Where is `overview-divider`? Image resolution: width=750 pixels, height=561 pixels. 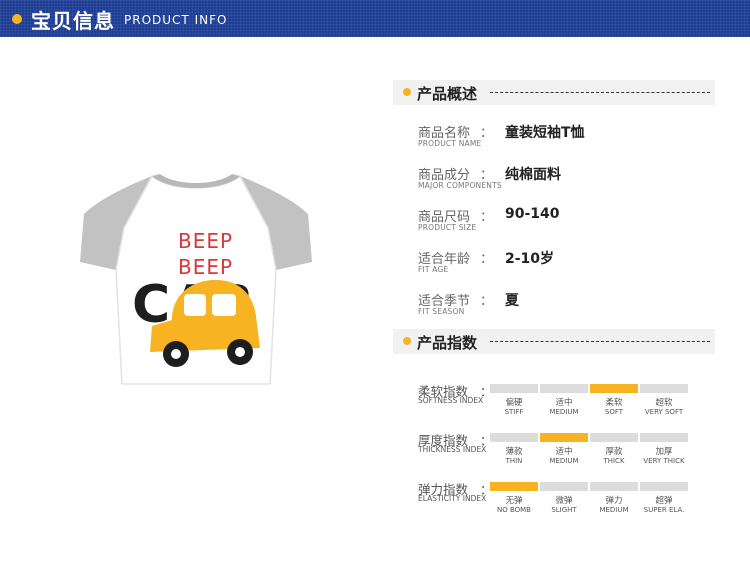
overview-divider is located at coordinates (600, 92).